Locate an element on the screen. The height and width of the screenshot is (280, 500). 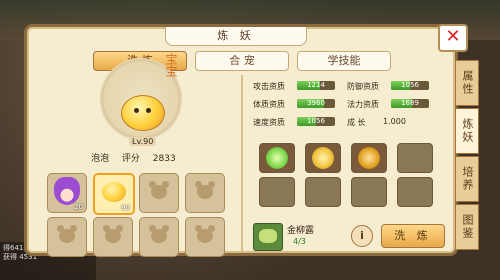
girl-pet-icon is located at coordinates (67, 191).